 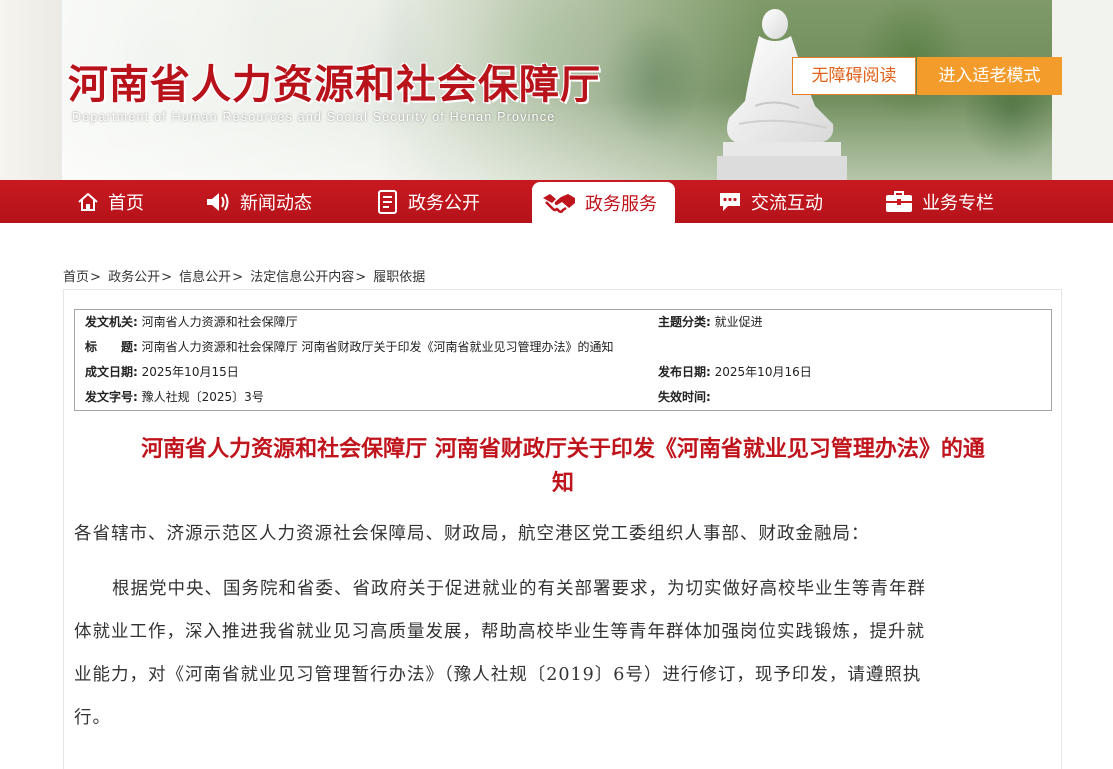 I want to click on main-nav: 首页 新闻动态 政务公开 政务服务 交流互动 业务专栏, so click(x=556, y=201).